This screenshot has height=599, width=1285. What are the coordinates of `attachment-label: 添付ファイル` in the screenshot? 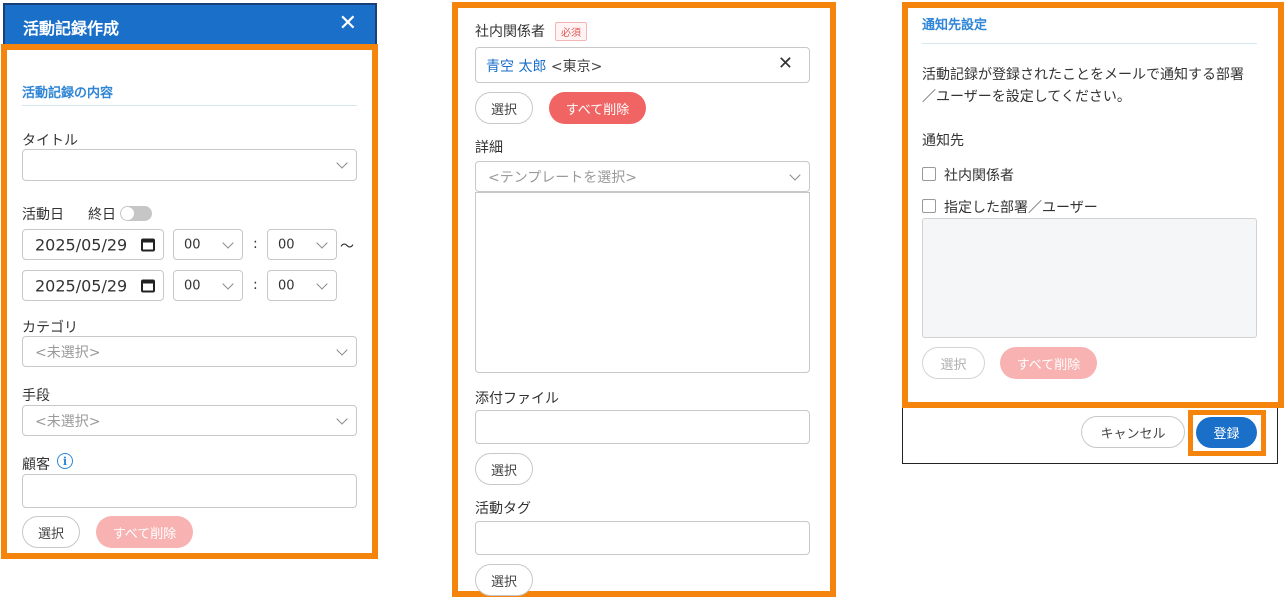 It's located at (517, 399).